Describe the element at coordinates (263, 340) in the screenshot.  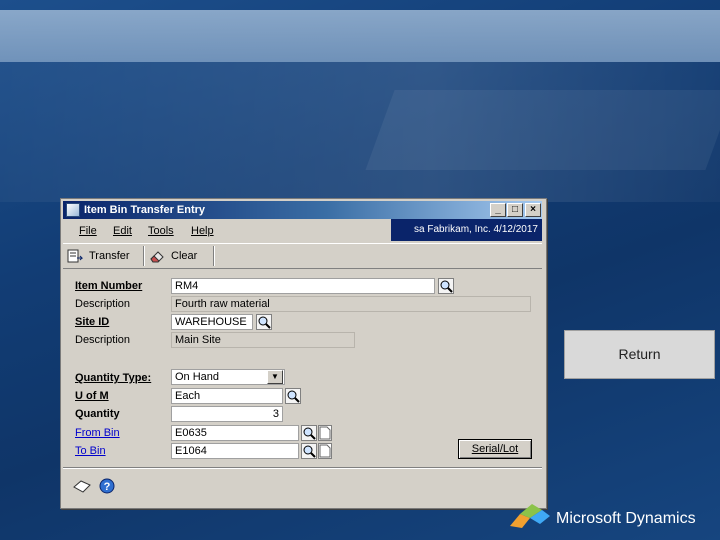
I see `site-description-field: Main Site` at that location.